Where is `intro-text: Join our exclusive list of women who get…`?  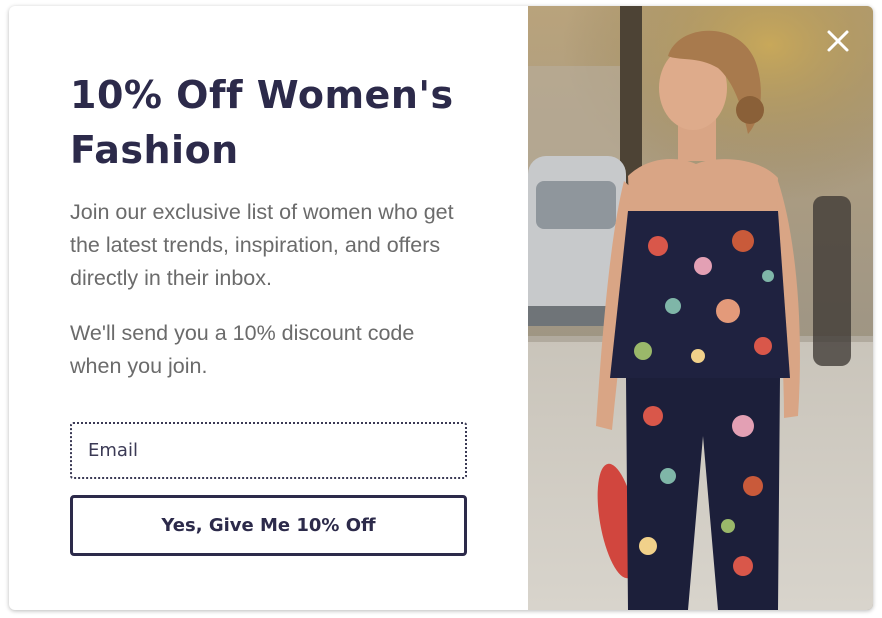 intro-text: Join our exclusive list of women who get… is located at coordinates (262, 245).